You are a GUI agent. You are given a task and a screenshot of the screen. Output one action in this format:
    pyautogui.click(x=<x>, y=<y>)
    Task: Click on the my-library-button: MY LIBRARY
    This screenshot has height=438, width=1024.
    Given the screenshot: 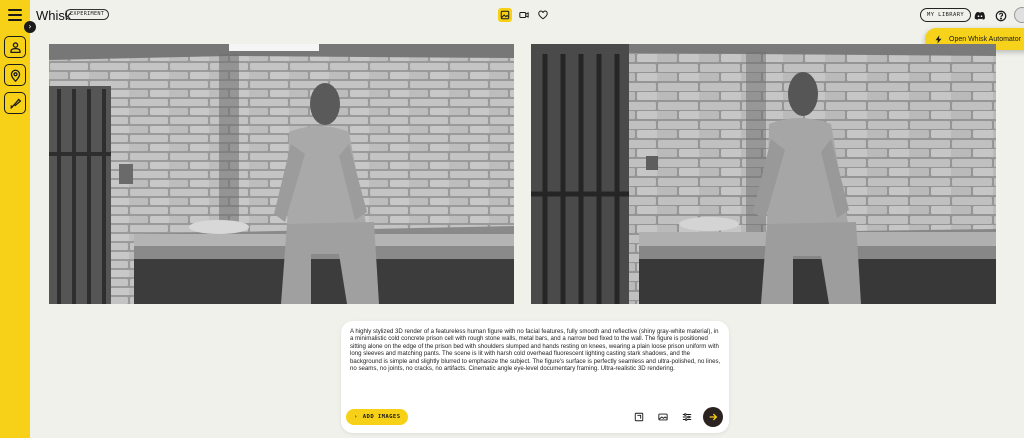 What is the action you would take?
    pyautogui.click(x=946, y=15)
    